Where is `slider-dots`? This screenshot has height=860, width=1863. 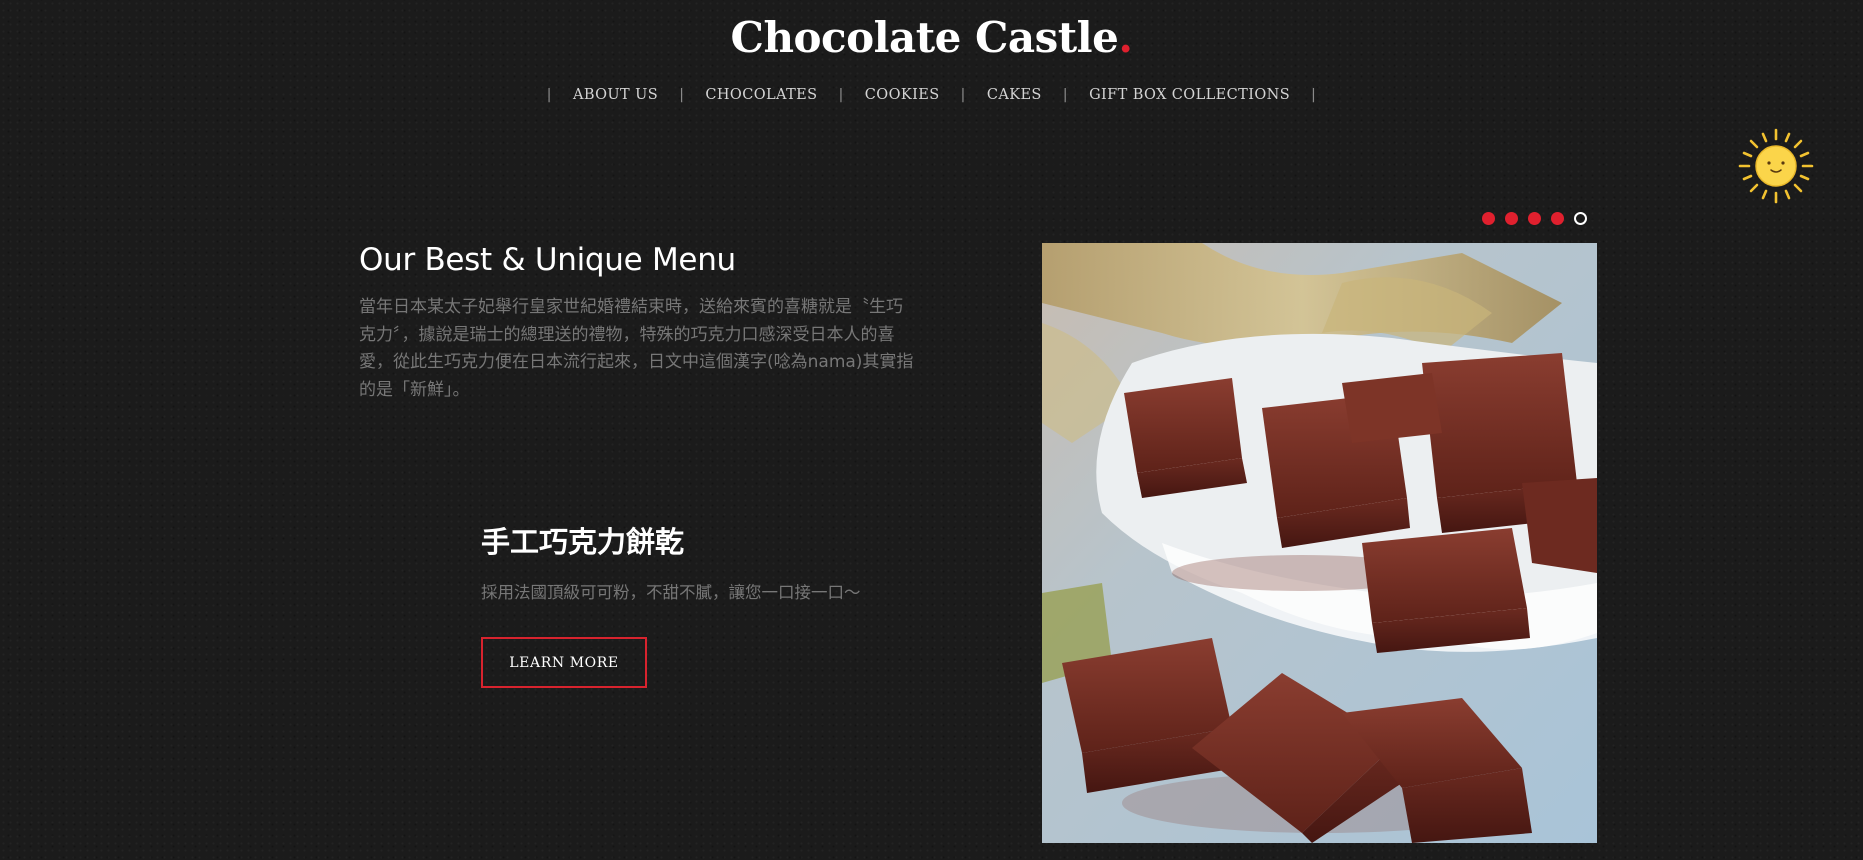
slider-dots is located at coordinates (1534, 218).